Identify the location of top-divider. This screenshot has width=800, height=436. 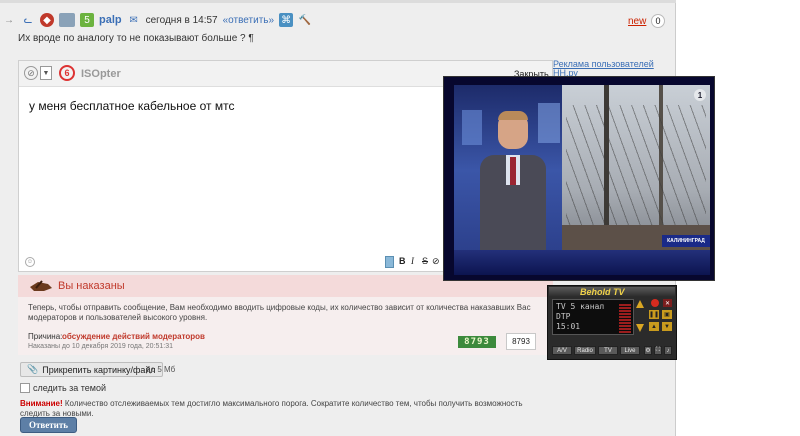
(338, 1).